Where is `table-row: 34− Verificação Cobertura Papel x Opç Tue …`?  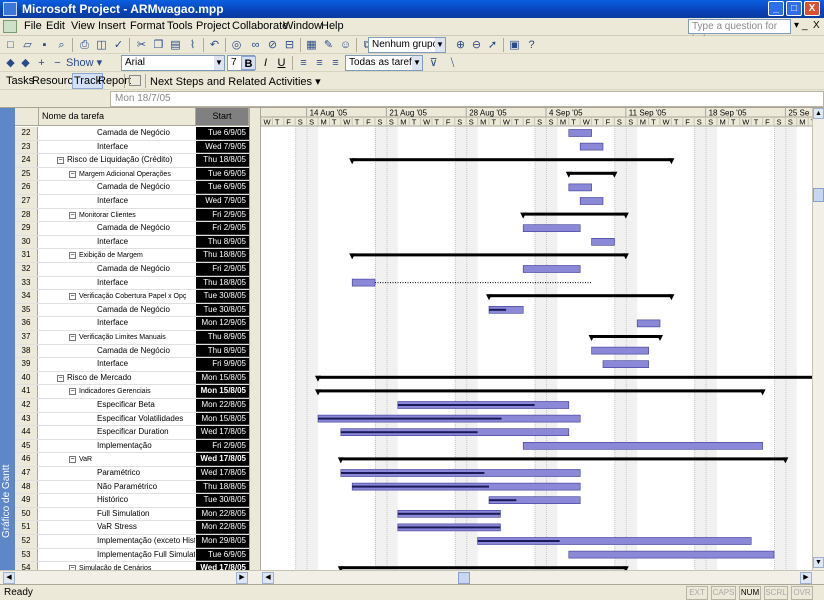
table-row: 34− Verificação Cobertura Papel x Opç Tue … is located at coordinates (132, 297).